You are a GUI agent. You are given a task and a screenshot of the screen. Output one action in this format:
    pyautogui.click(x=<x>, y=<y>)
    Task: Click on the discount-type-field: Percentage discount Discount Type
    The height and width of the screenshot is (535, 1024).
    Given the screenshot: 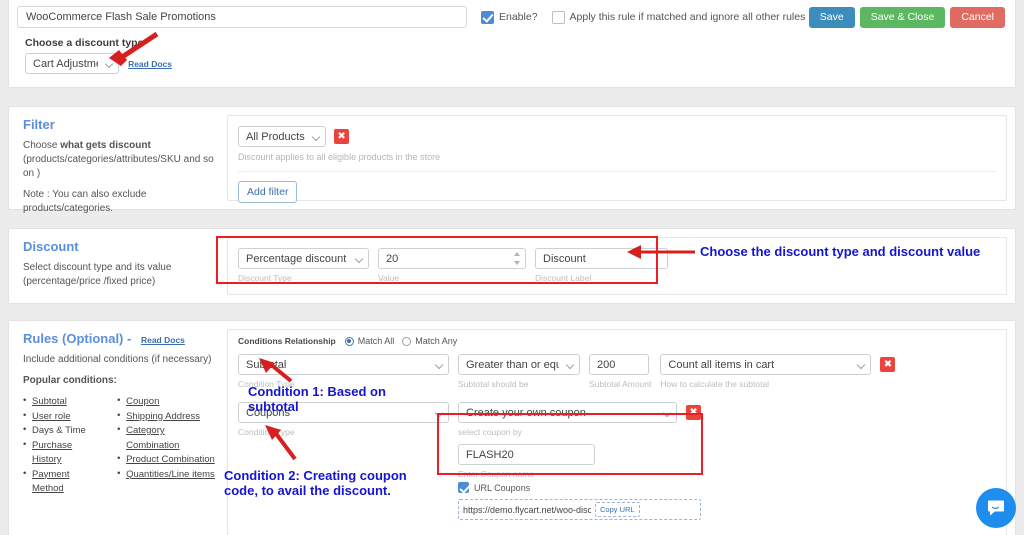 What is the action you would take?
    pyautogui.click(x=303, y=265)
    